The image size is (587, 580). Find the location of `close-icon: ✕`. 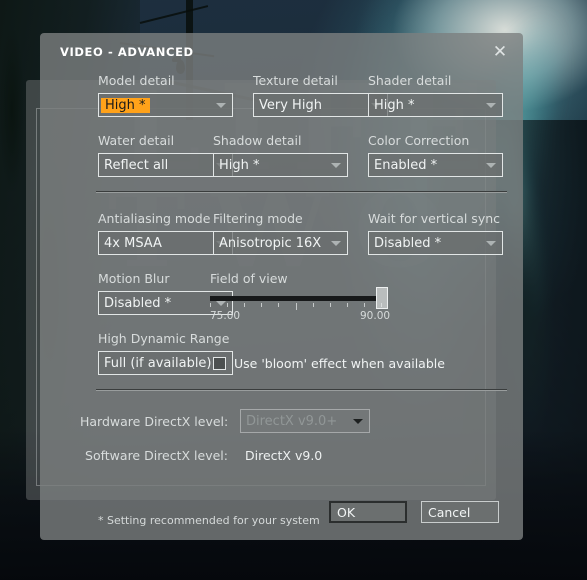

close-icon: ✕ is located at coordinates (500, 52).